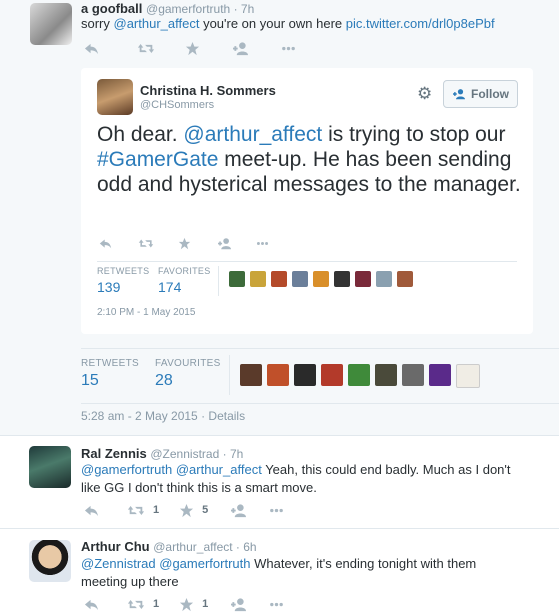 The width and height of the screenshot is (559, 616). Describe the element at coordinates (115, 546) in the screenshot. I see `author-name: Arthur Chu` at that location.